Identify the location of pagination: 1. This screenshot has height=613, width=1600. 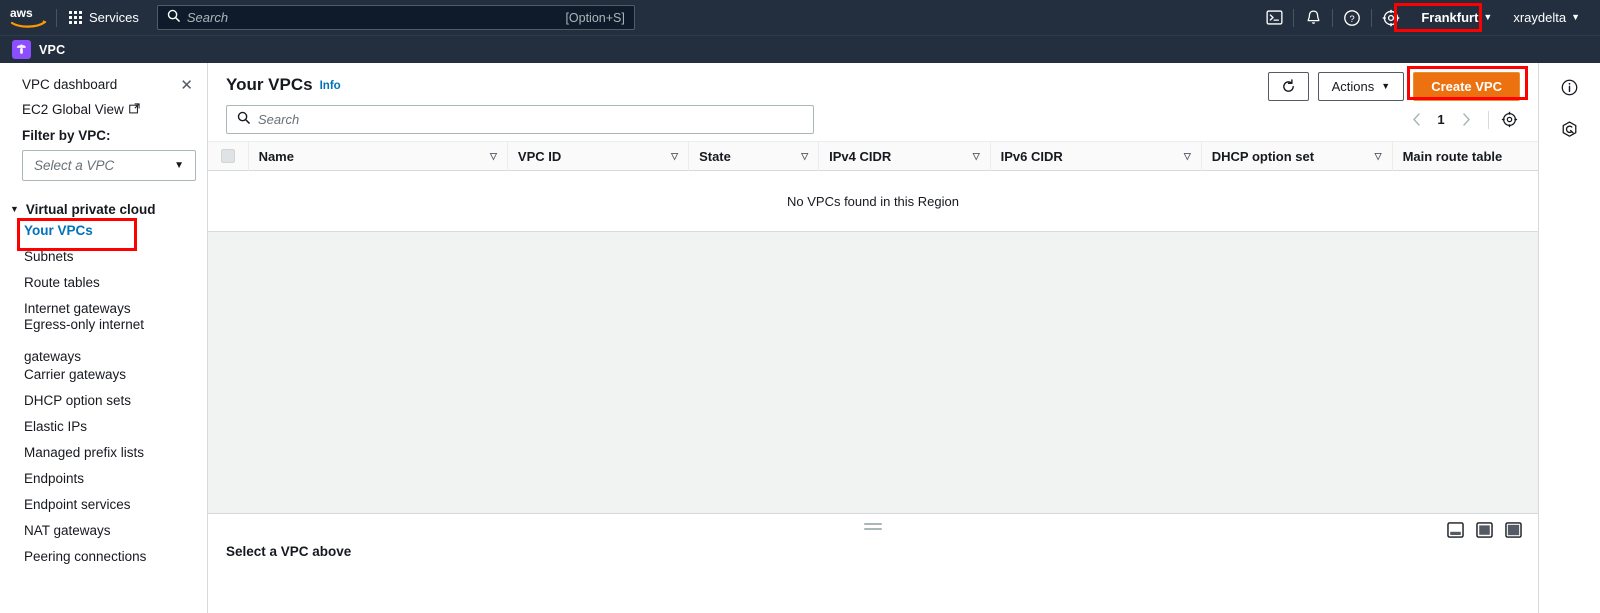
(1461, 120).